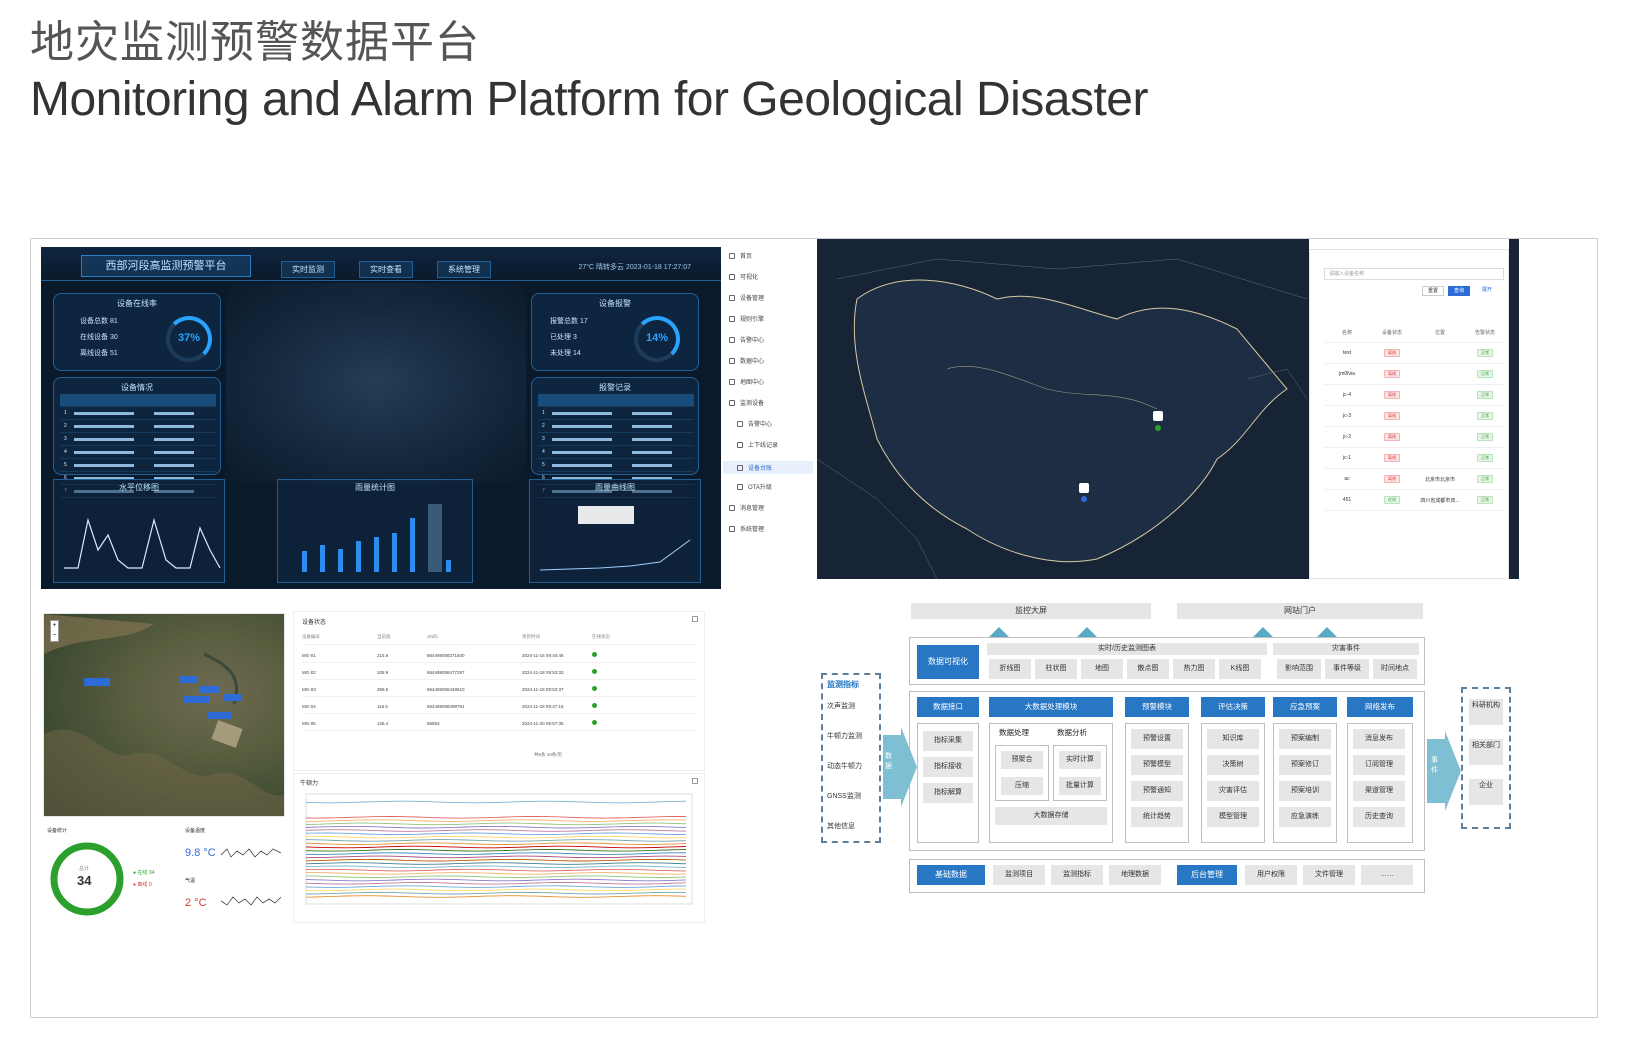 The height and width of the screenshot is (1052, 1632). Describe the element at coordinates (412, 545) in the screenshot. I see `rainfall-bar` at that location.